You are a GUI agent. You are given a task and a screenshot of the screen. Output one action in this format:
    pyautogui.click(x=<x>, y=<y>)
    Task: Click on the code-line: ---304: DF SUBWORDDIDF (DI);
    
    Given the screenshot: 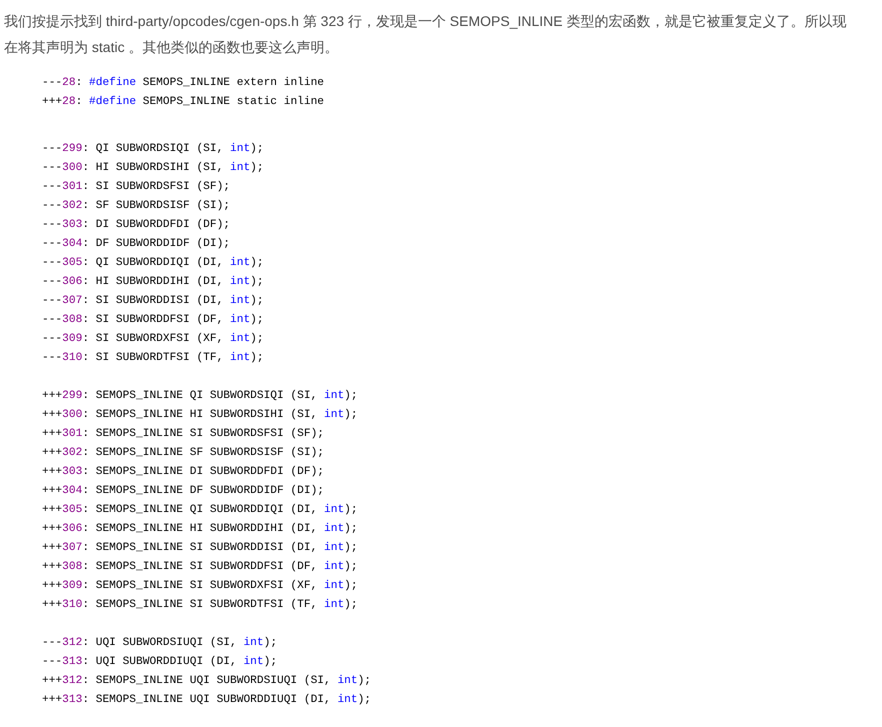 What is the action you would take?
    pyautogui.click(x=136, y=244)
    